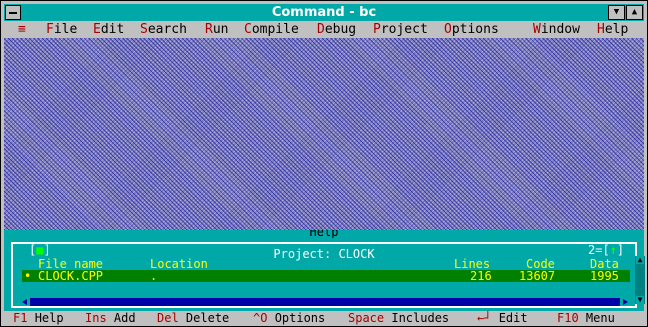  What do you see at coordinates (568, 318) in the screenshot?
I see `status-key: F10` at bounding box center [568, 318].